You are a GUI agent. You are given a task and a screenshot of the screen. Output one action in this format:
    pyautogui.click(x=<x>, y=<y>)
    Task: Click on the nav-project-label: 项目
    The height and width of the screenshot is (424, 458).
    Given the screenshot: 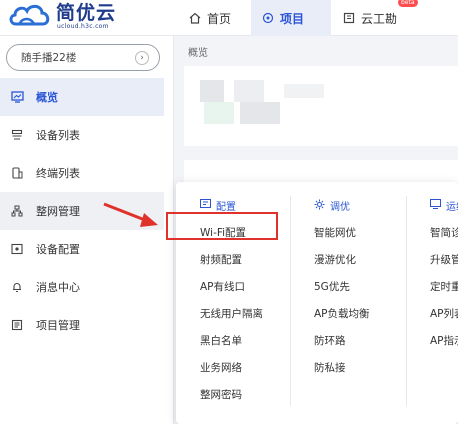 What is the action you would take?
    pyautogui.click(x=292, y=18)
    